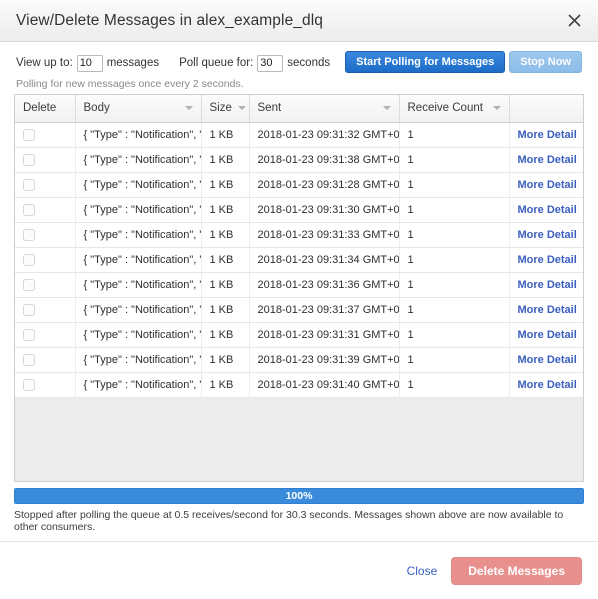 This screenshot has height=599, width=598. I want to click on column-header-size: Size, so click(225, 109).